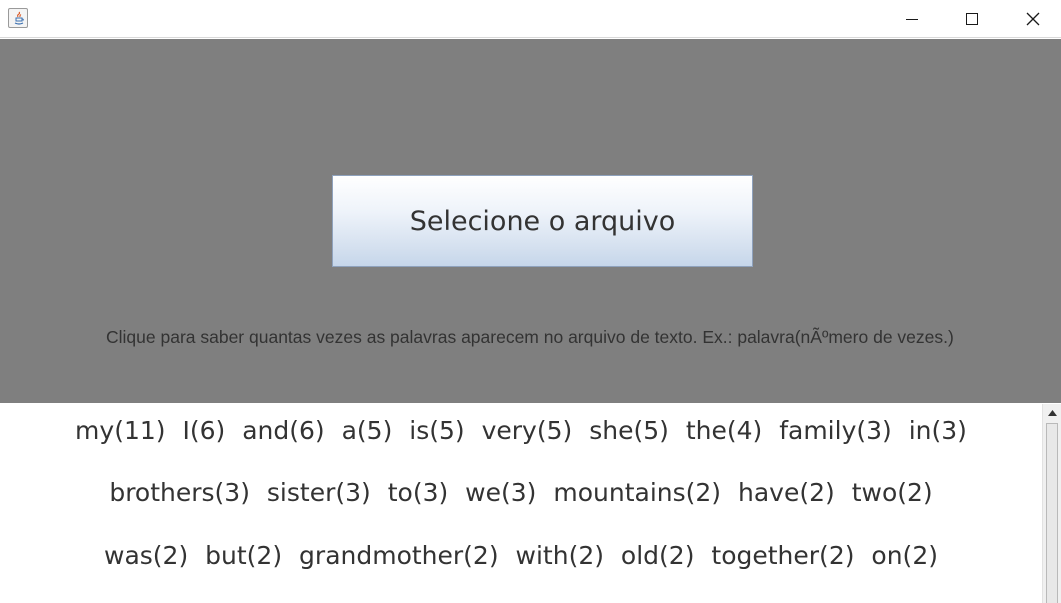  I want to click on minimize-icon, so click(912, 19).